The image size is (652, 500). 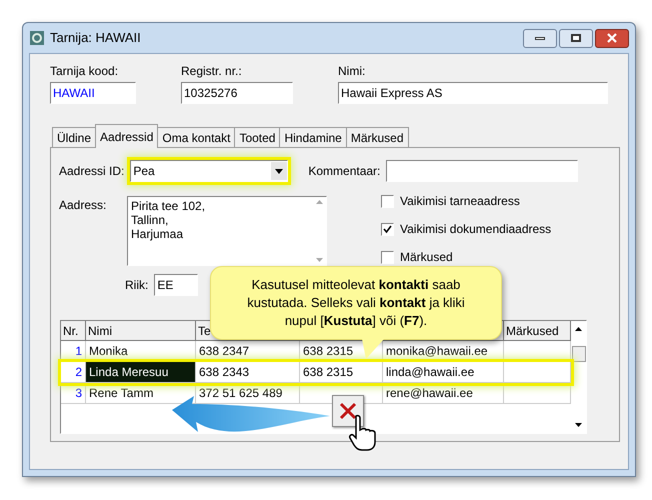 I want to click on checkbox-label: Vaikimisi tarneaadress, so click(x=460, y=201).